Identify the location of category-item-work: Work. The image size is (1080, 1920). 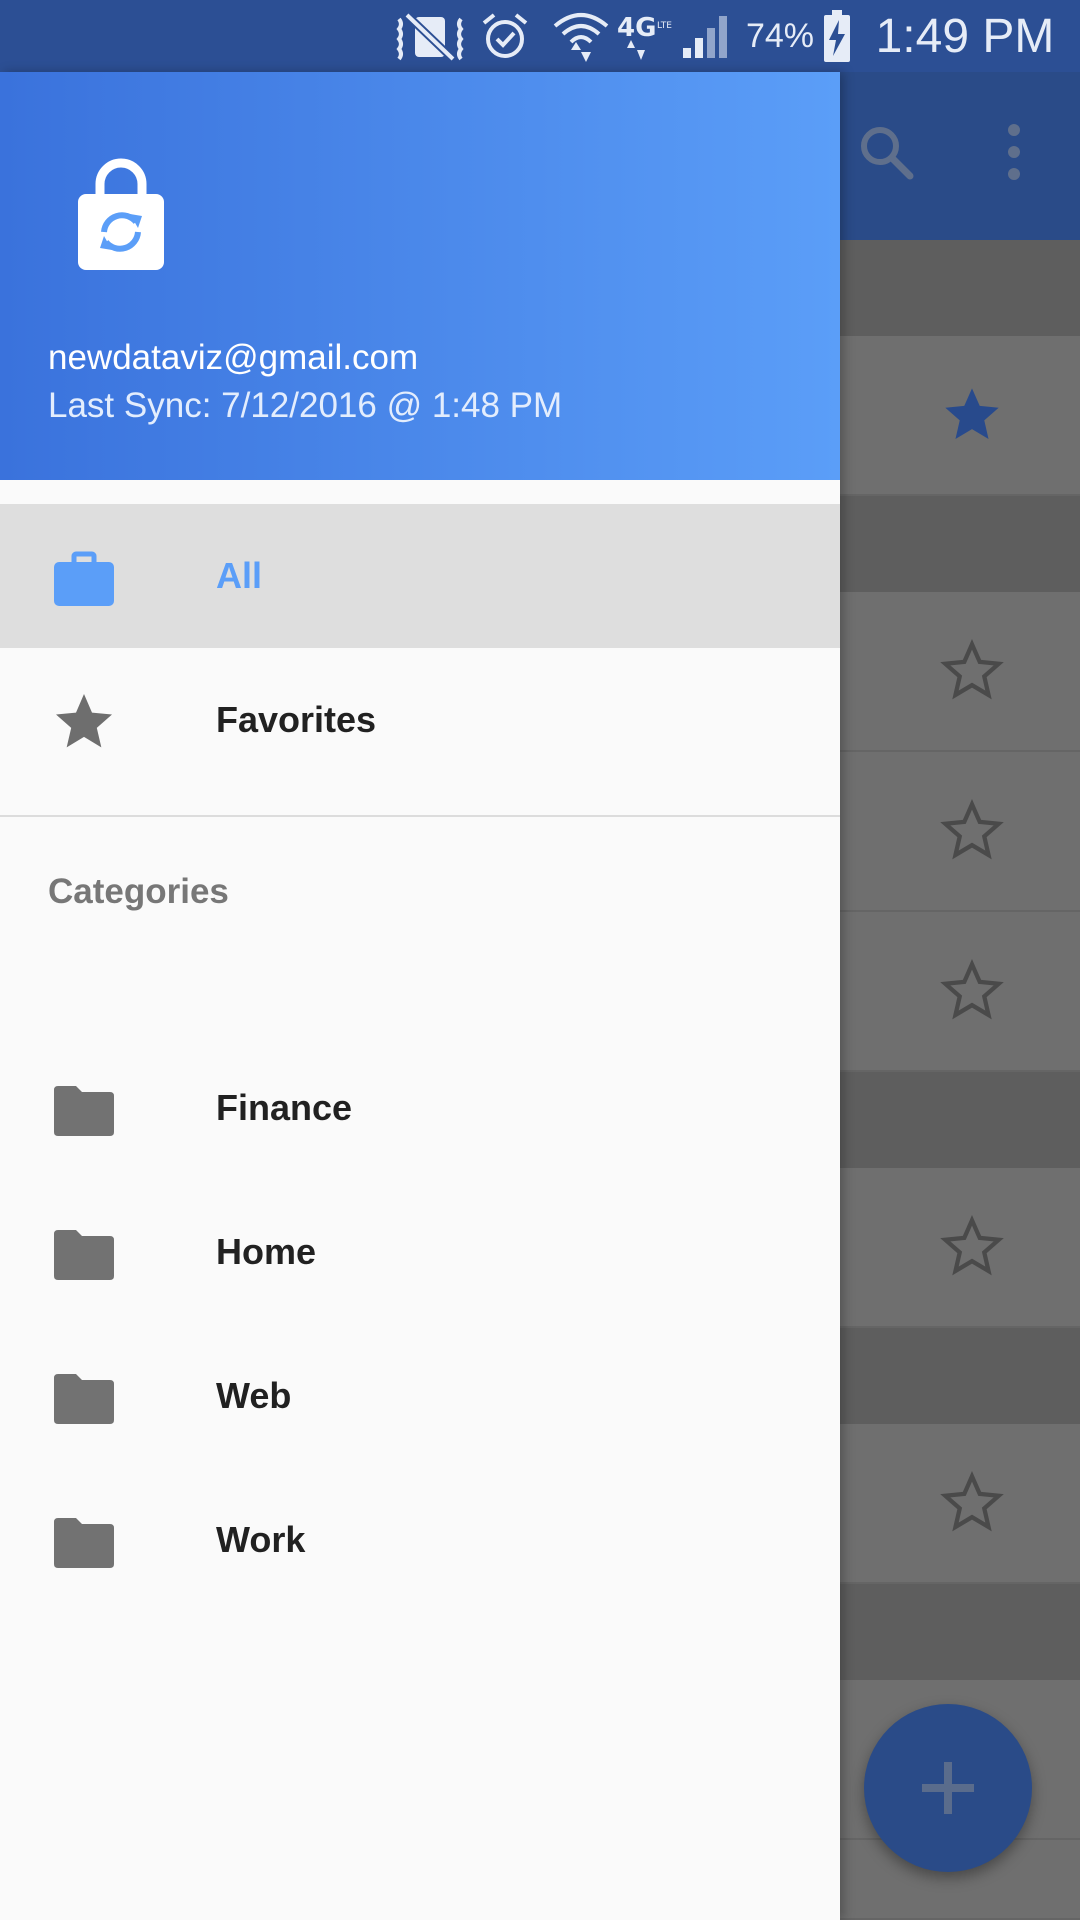
(420, 1540).